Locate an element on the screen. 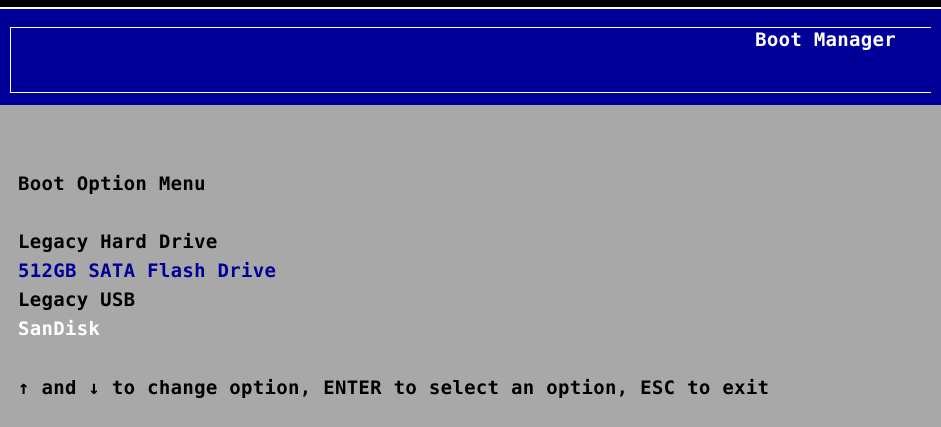  group-label-legacy-hard-drive: Legacy Hard Drive is located at coordinates (118, 242).